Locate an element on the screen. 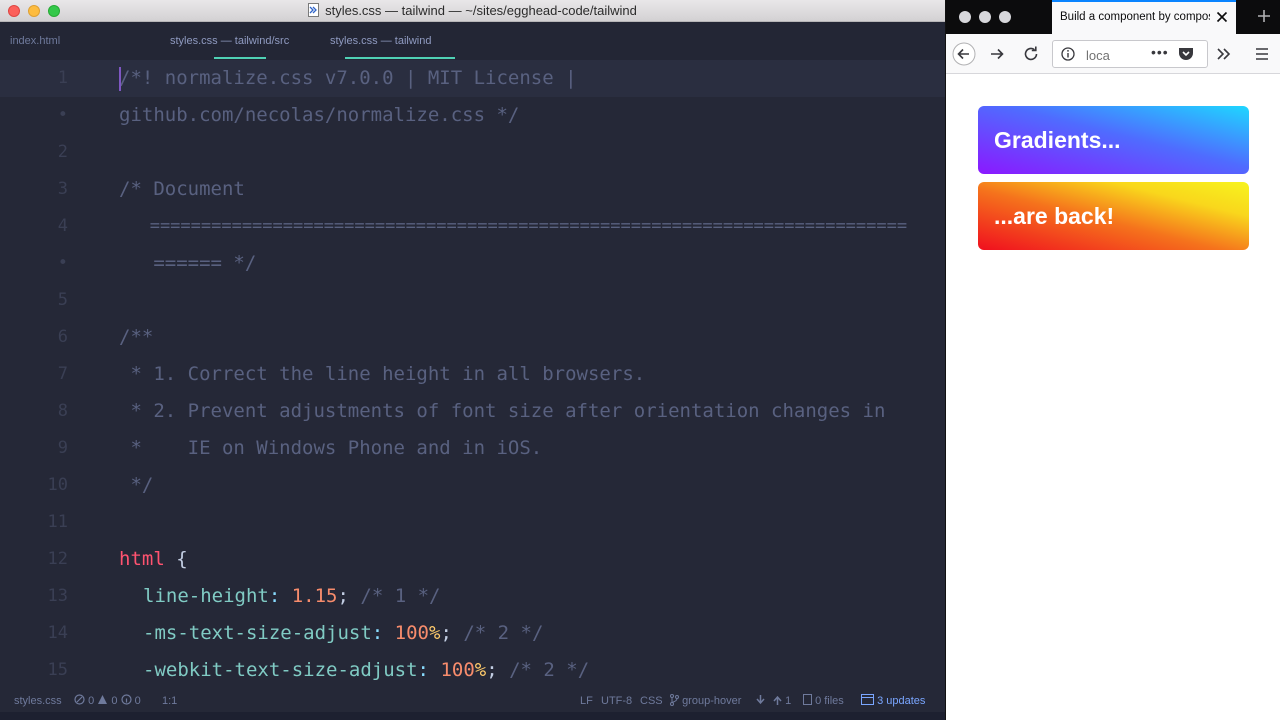 The image size is (1280, 720). line-number: 5 is located at coordinates (62, 300).